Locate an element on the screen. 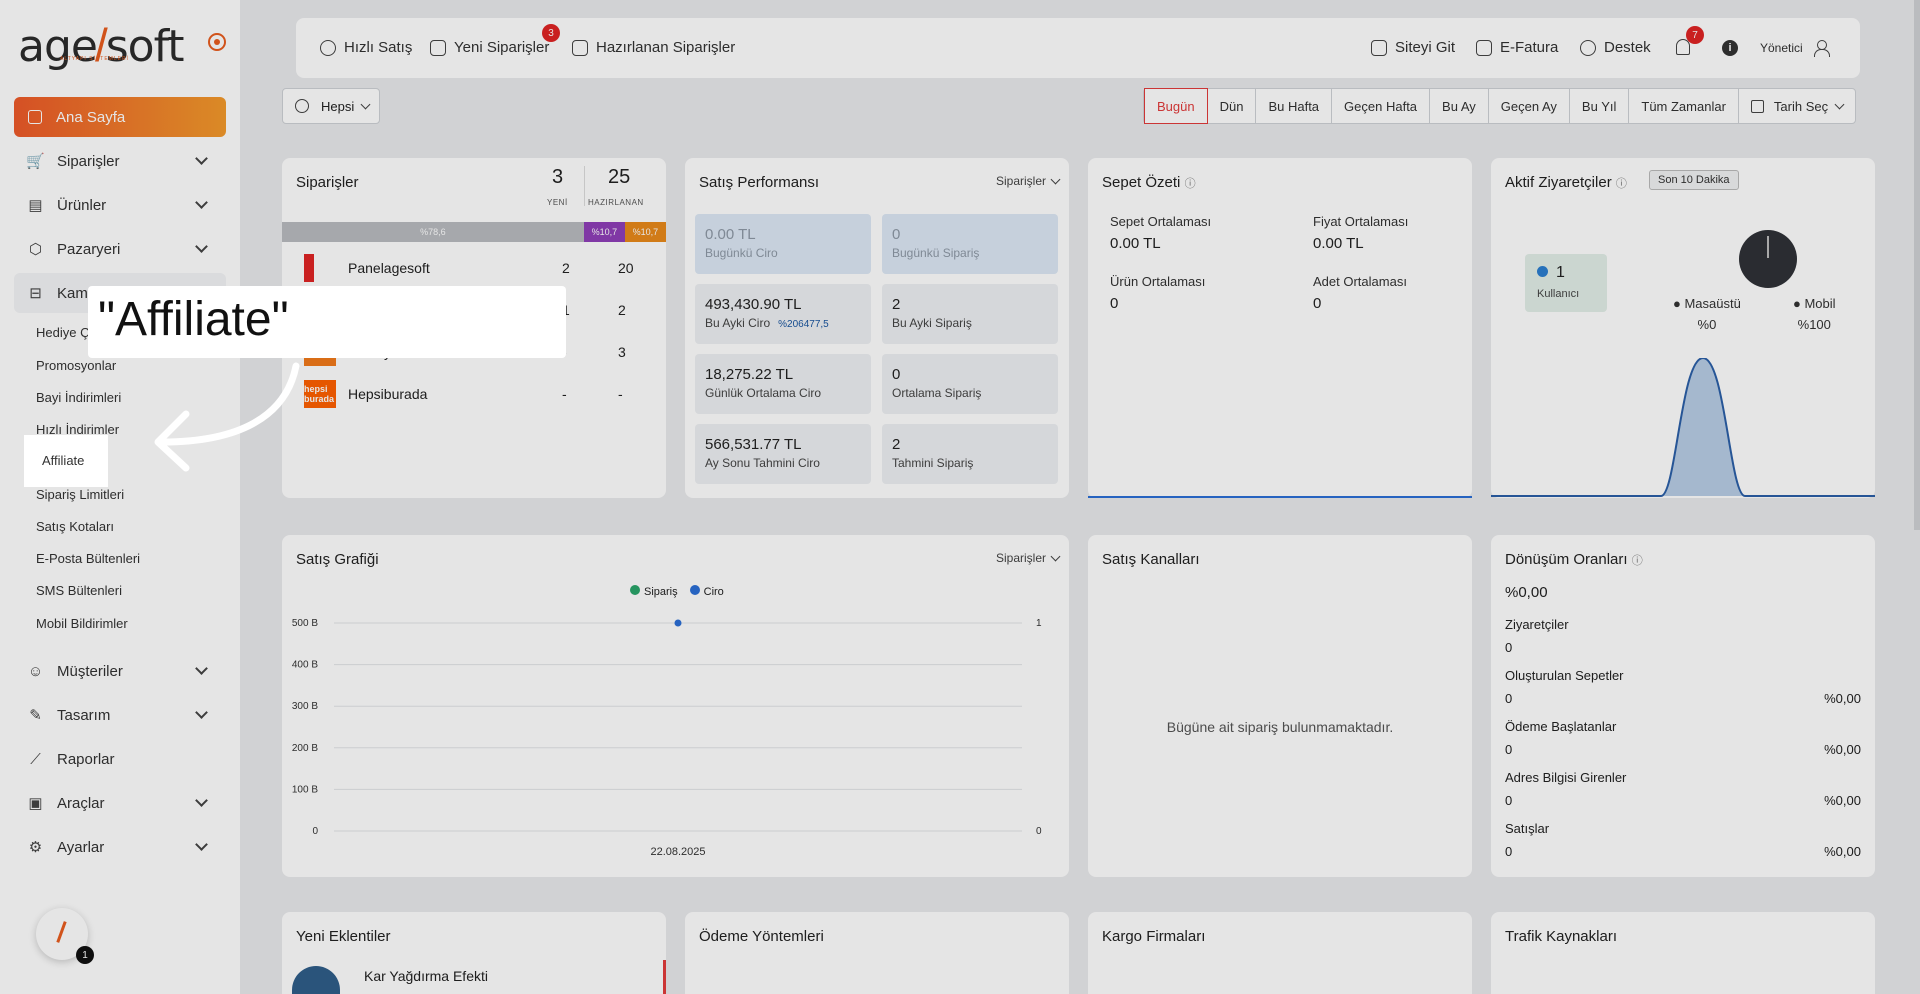 Image resolution: width=1920 pixels, height=994 pixels. range-yesterday: Dün is located at coordinates (1232, 106).